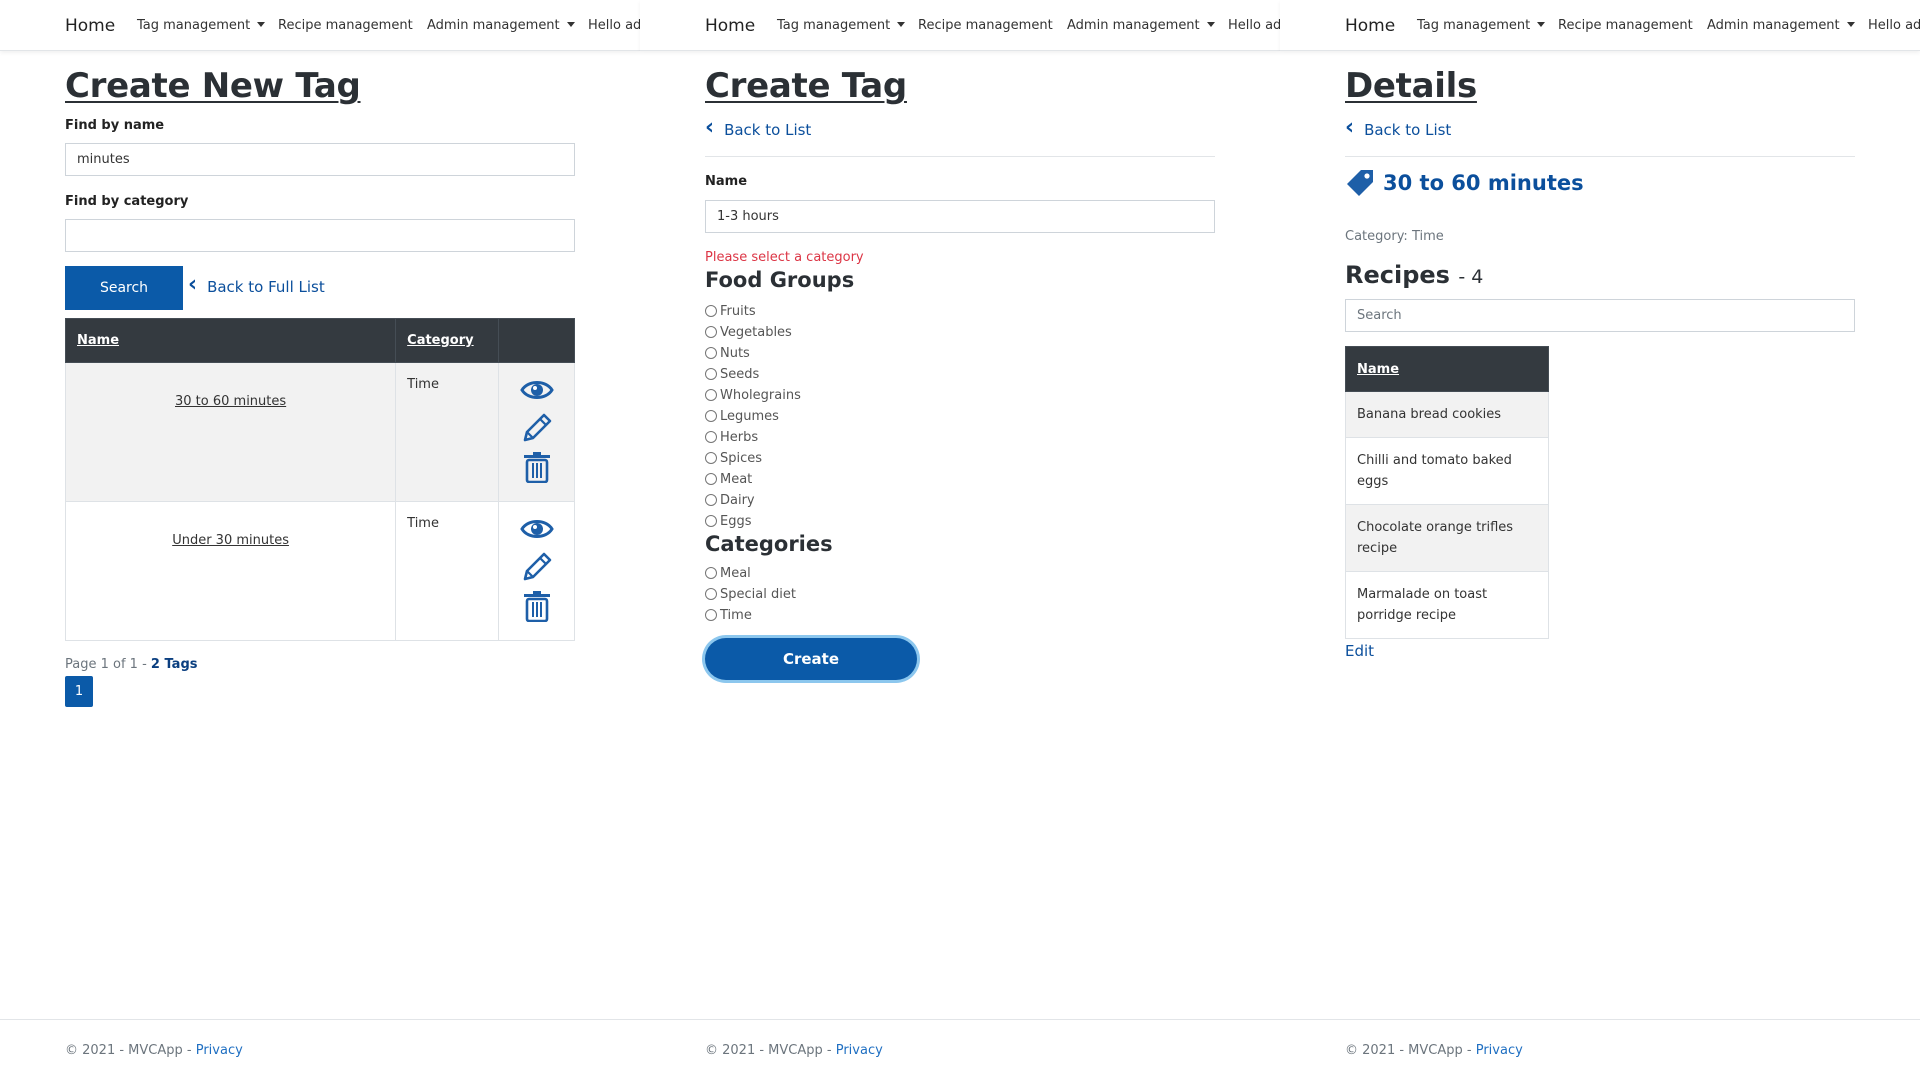  What do you see at coordinates (1359, 651) in the screenshot?
I see `edit-link: Edit` at bounding box center [1359, 651].